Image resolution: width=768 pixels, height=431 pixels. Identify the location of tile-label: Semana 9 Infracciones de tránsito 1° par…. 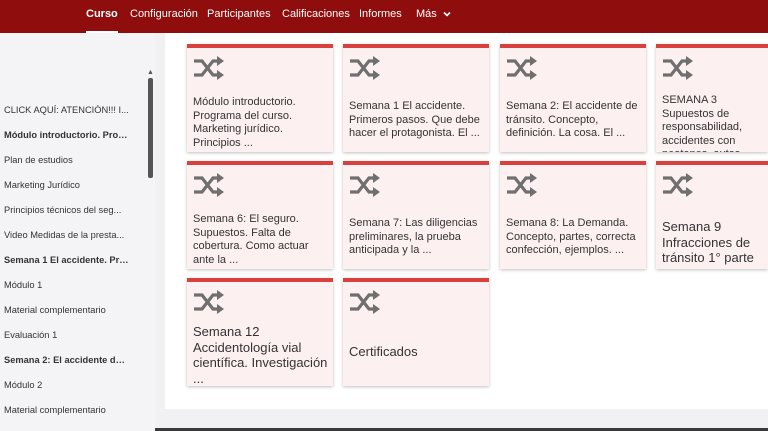
(708, 242).